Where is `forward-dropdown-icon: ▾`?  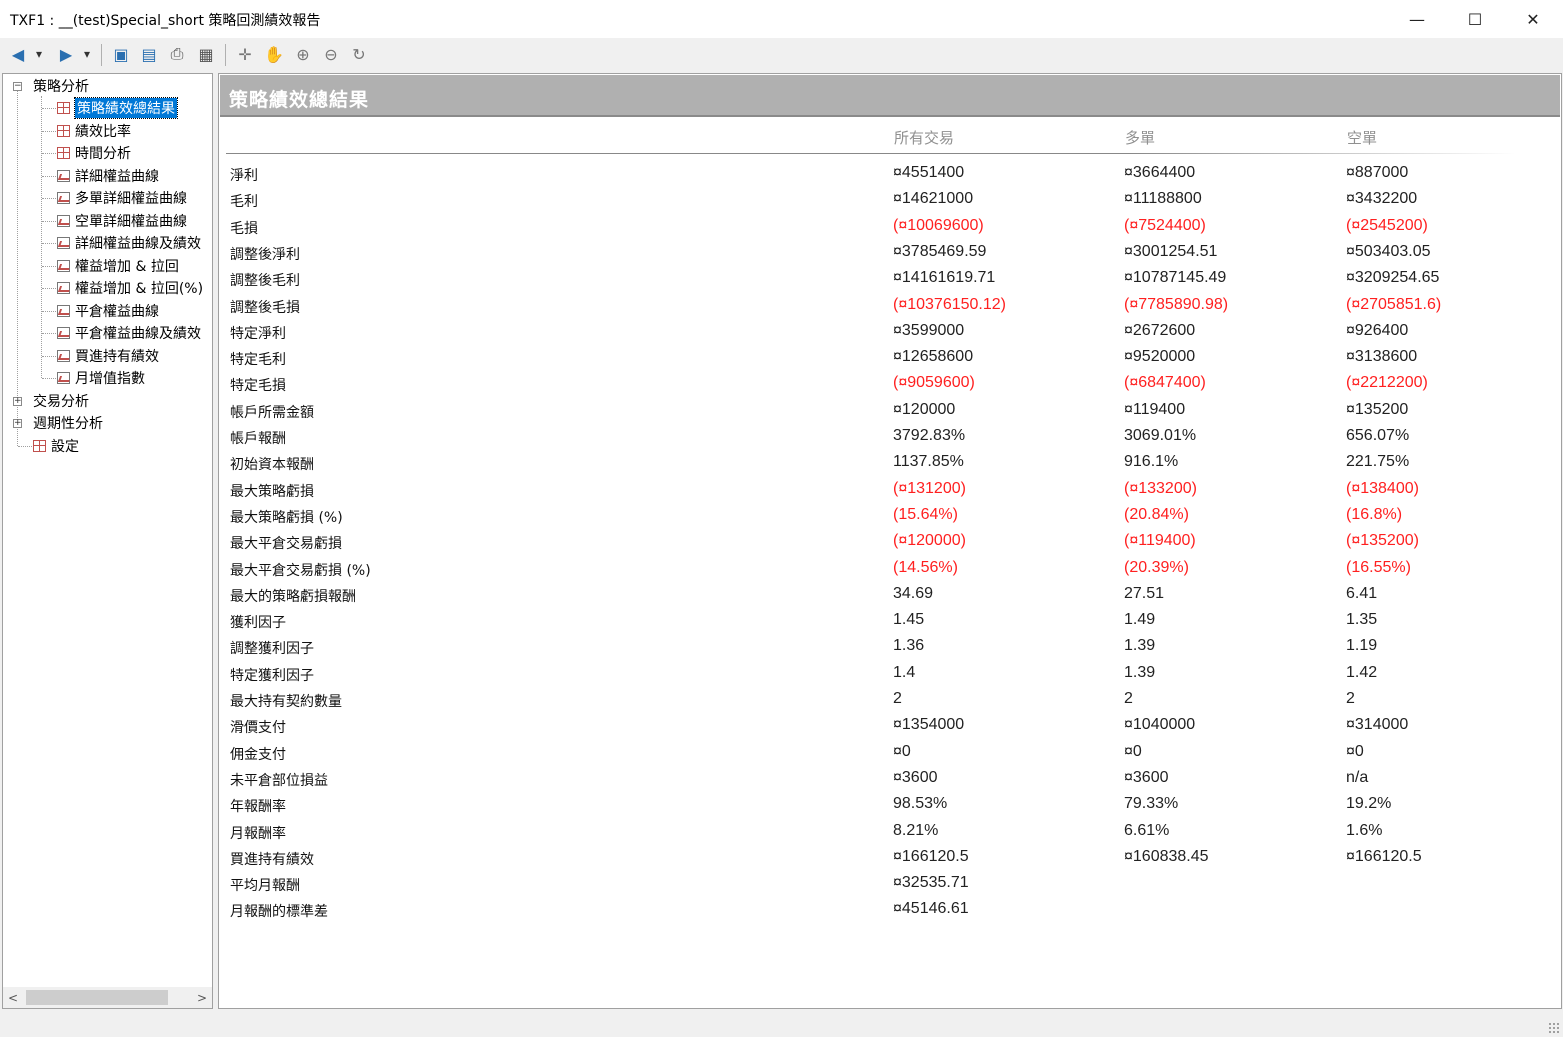 forward-dropdown-icon: ▾ is located at coordinates (87, 54).